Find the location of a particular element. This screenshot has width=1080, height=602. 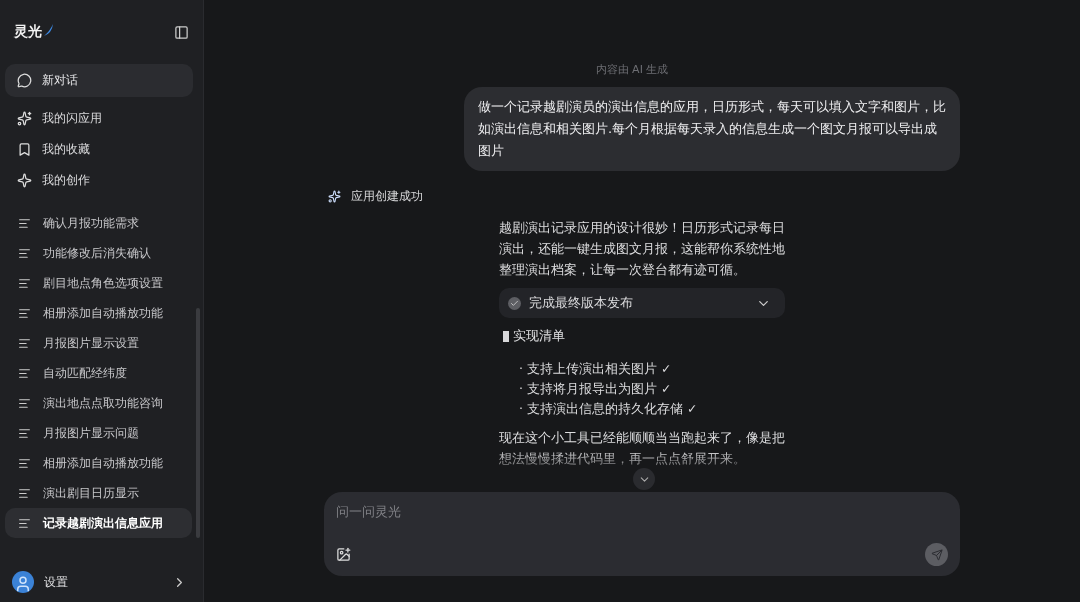

step-card: 完成最终版本发布 is located at coordinates (642, 303).